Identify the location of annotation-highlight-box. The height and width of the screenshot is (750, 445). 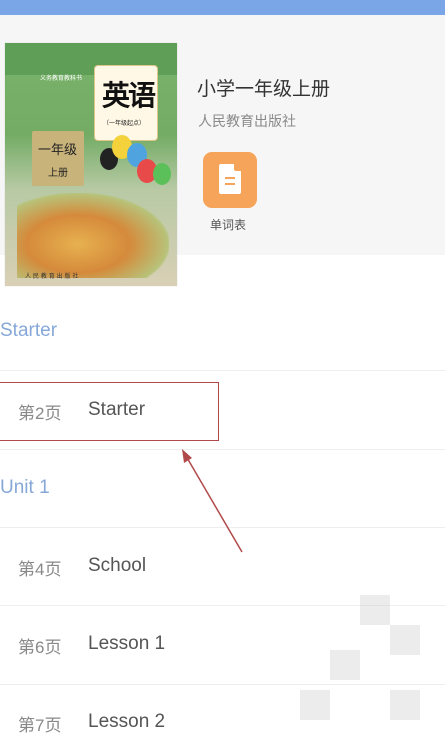
(109, 411).